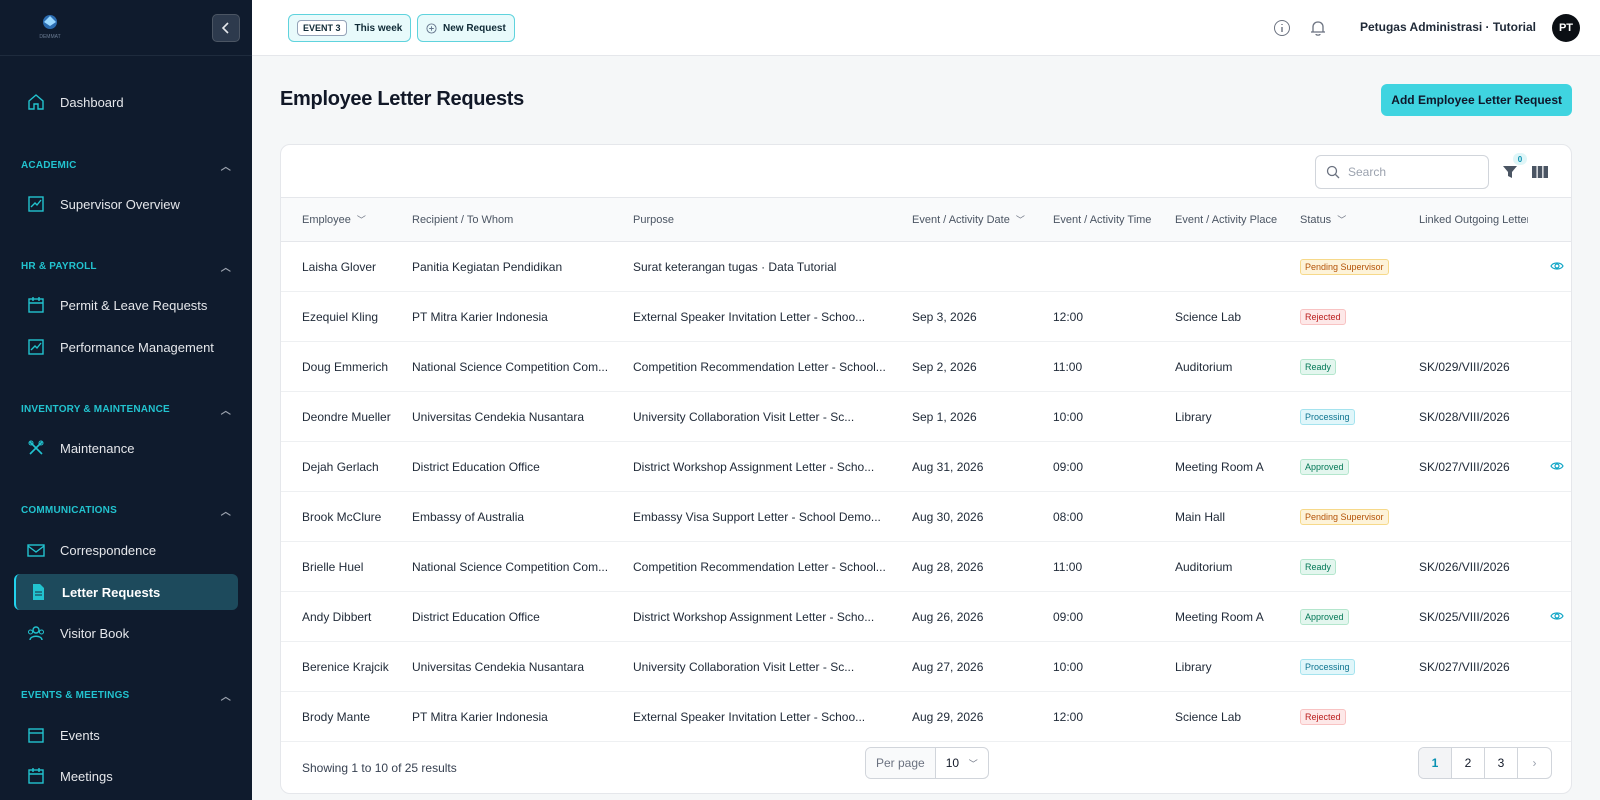 The image size is (1600, 800). What do you see at coordinates (126, 165) in the screenshot?
I see `section-academic: ACADEMIC ︿` at bounding box center [126, 165].